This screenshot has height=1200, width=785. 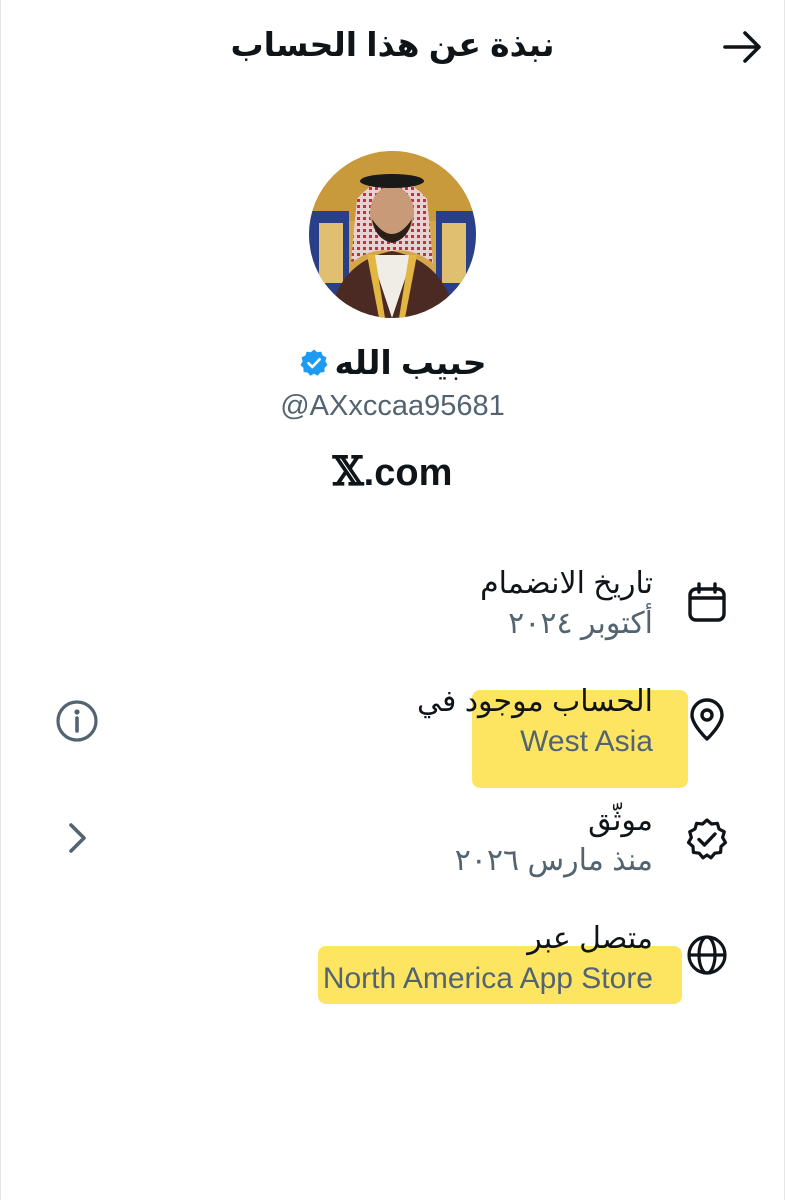 What do you see at coordinates (488, 959) in the screenshot?
I see `connected-text: متصل عبر North America App Store` at bounding box center [488, 959].